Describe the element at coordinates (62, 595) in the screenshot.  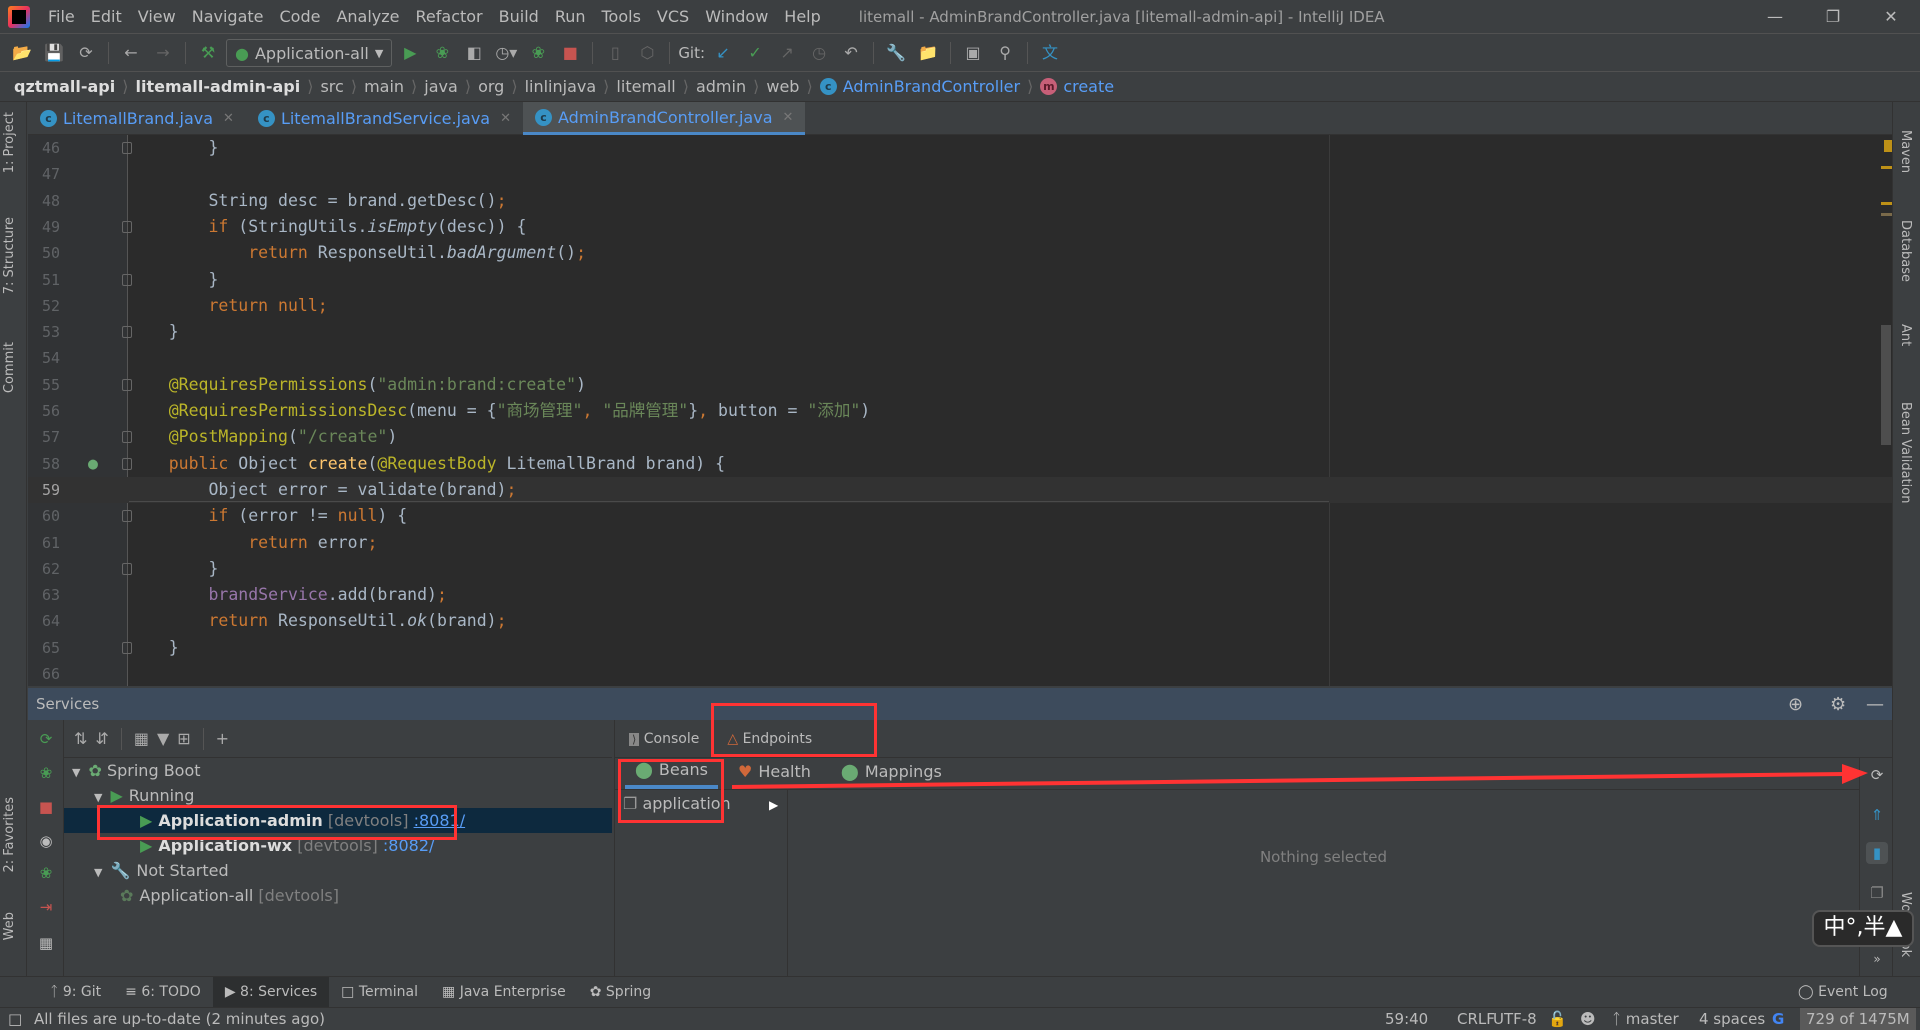
I see `line-number: 63` at that location.